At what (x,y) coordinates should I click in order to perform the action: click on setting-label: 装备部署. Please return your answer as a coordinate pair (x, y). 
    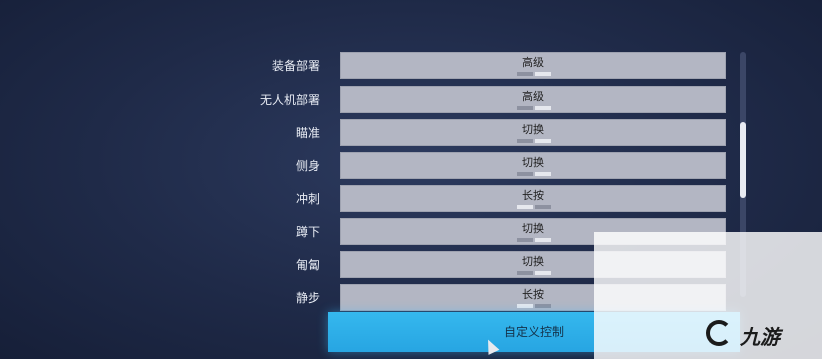
    Looking at the image, I should click on (295, 66).